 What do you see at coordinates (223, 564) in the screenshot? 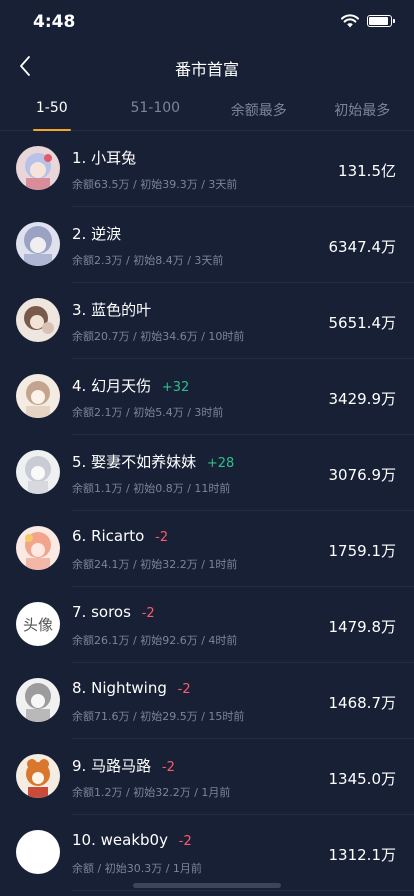
I see `time-ago: 1时前` at bounding box center [223, 564].